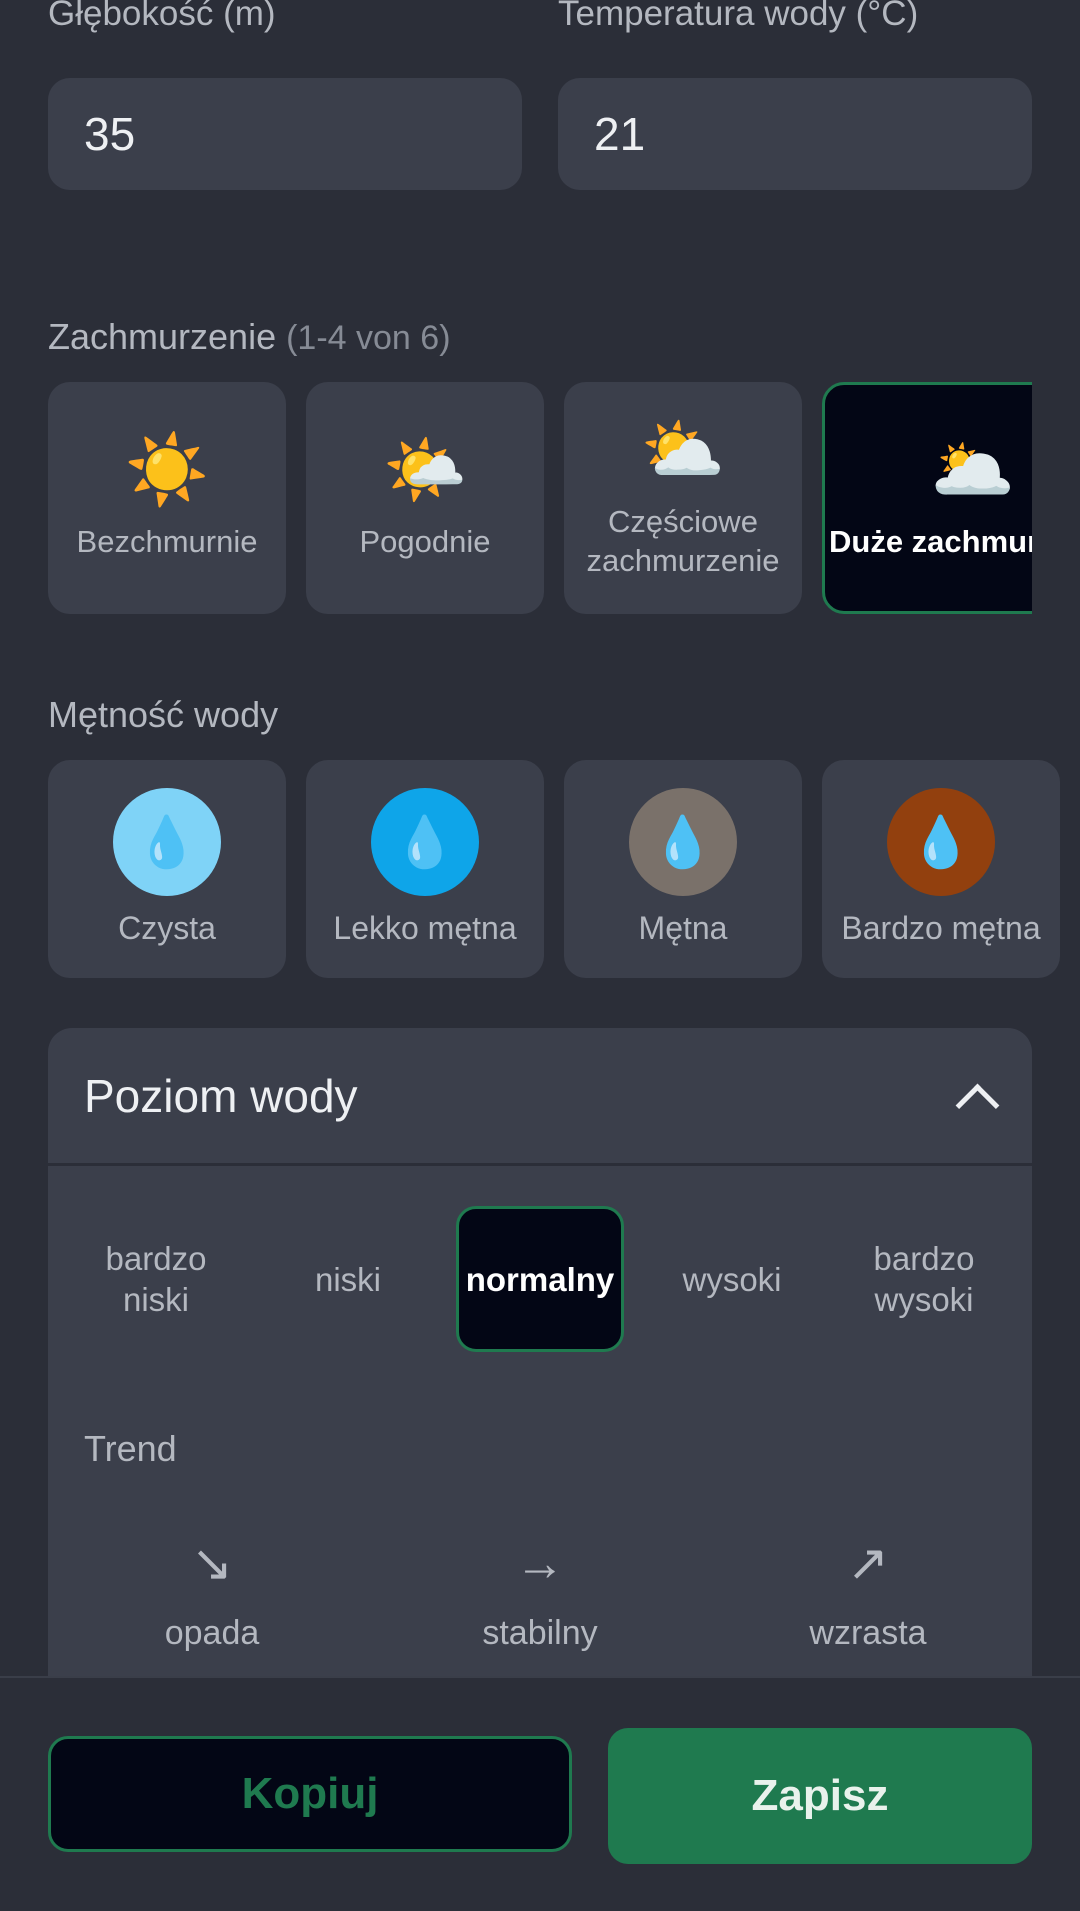  What do you see at coordinates (941, 928) in the screenshot?
I see `turbidity-option-label: Bardzo mętna` at bounding box center [941, 928].